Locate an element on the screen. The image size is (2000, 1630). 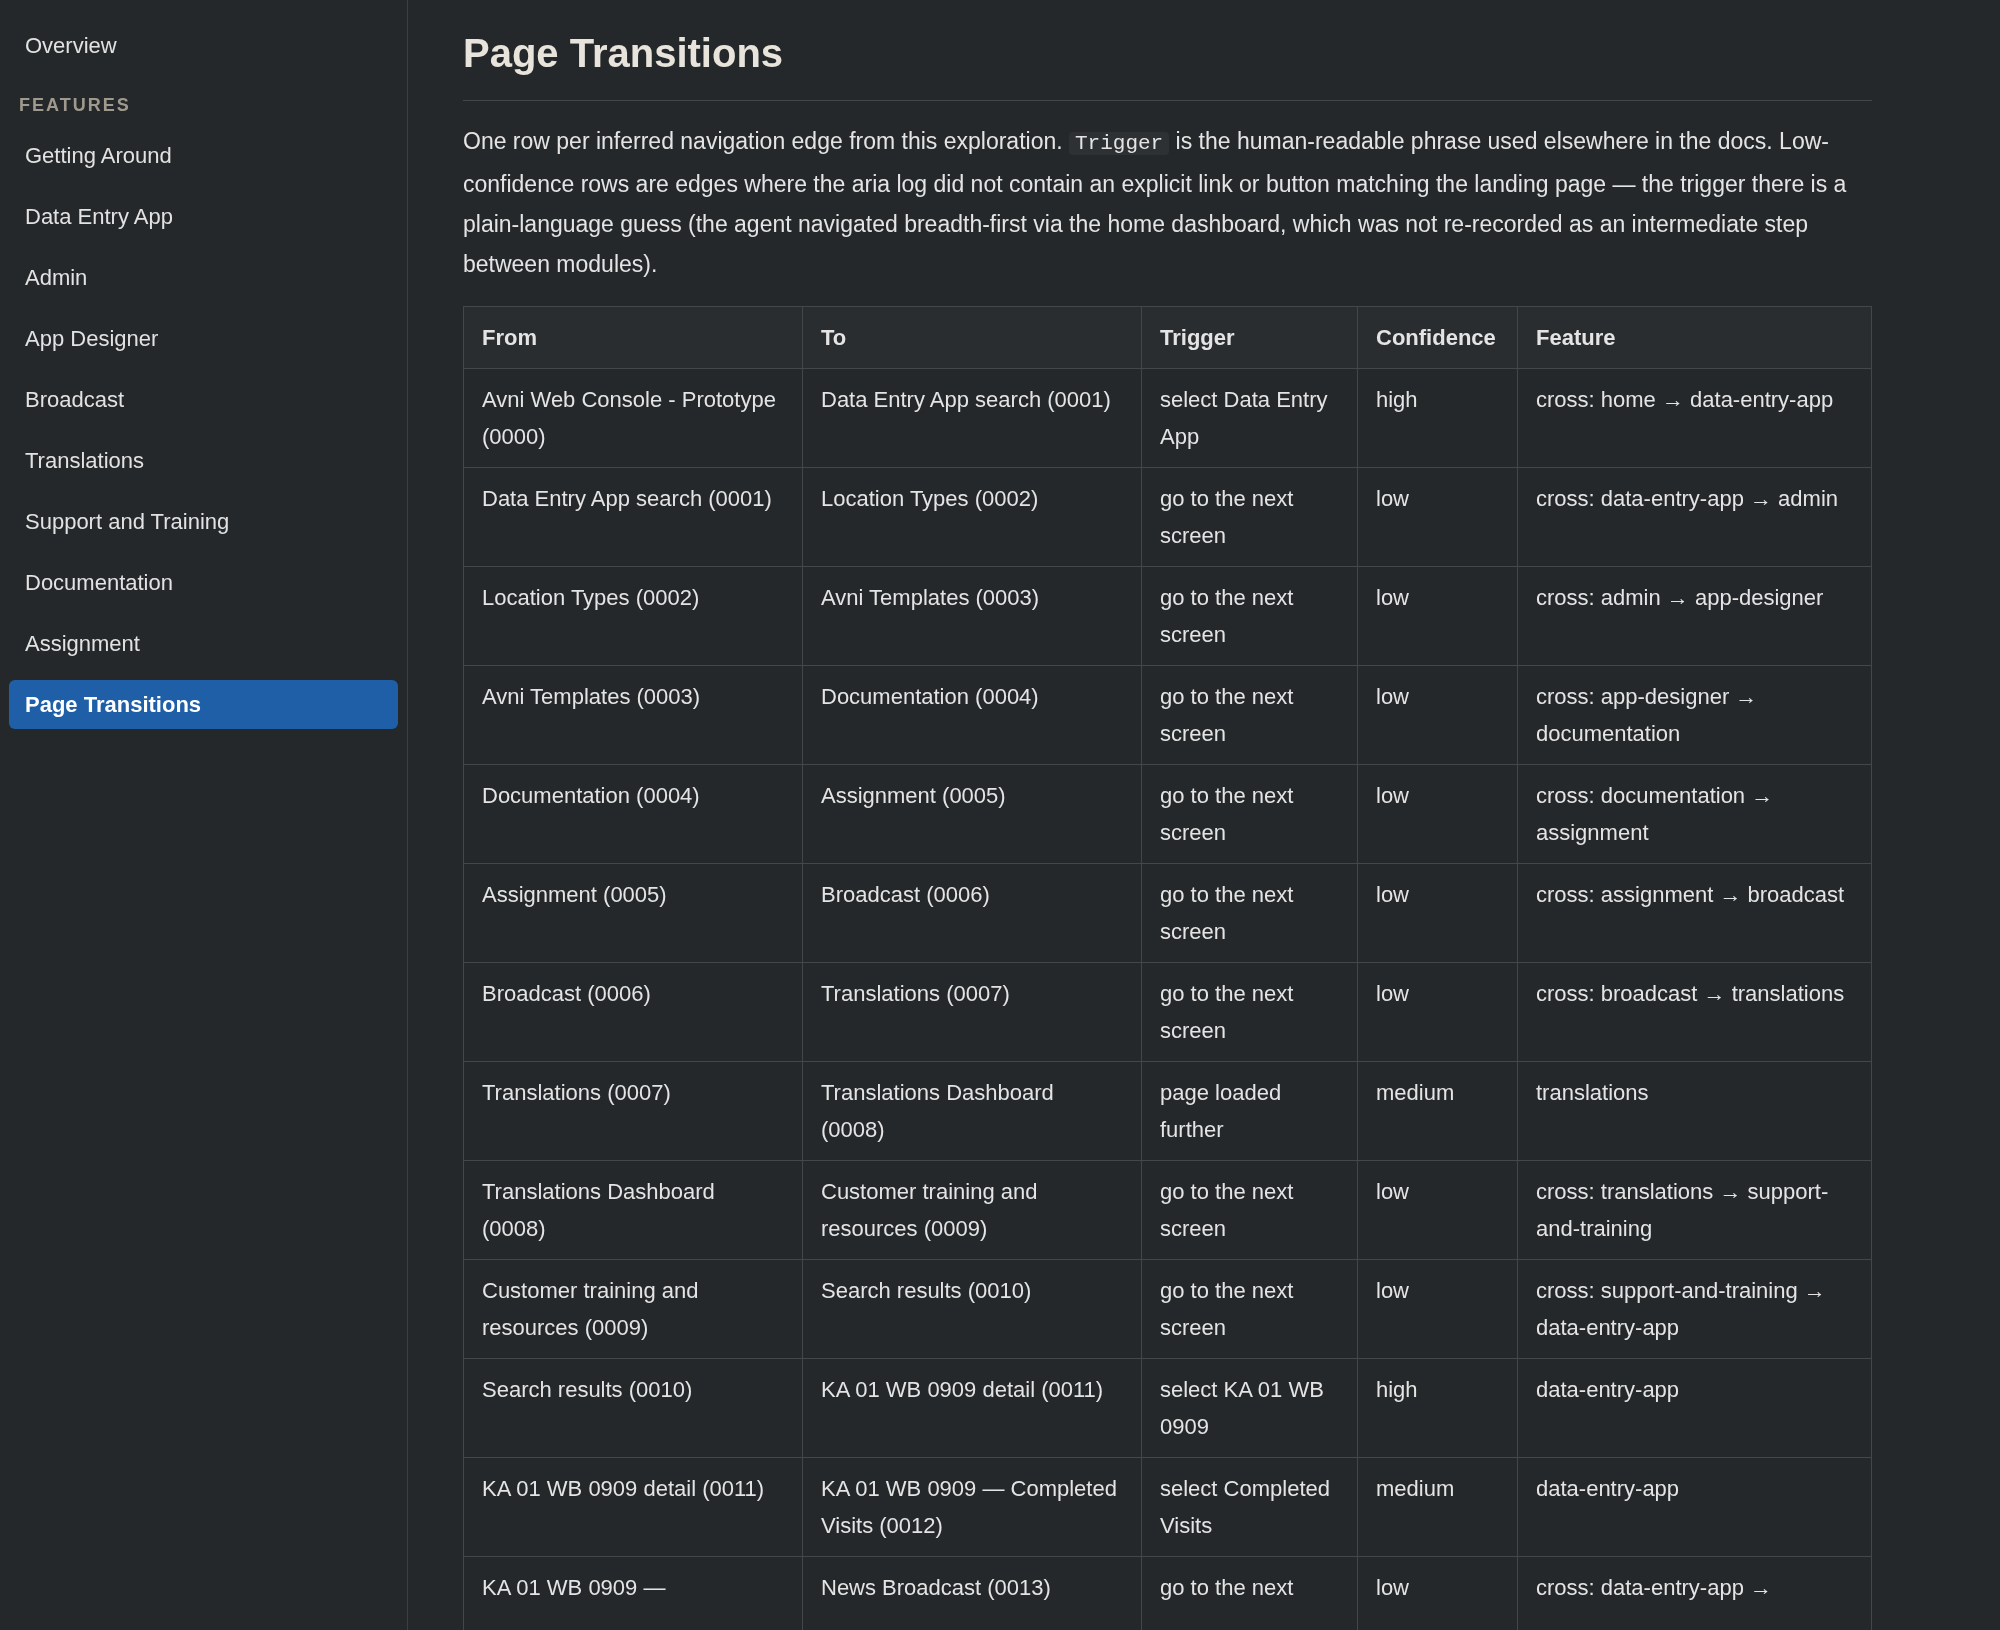
intro-paragraph: One row per inferred navigation edge from this exploration. Trigger is the human-readable phrase used elsewhere in the docs. Low-confidence rows are edges where the aria log did not contain an explicit link or button matching the landing page — the trigger there is a plain-language guess (the agent navigated breadth-first via the home dashboard, which was not re-recorded as an intermediate step between modules). is located at coordinates (1155, 203).